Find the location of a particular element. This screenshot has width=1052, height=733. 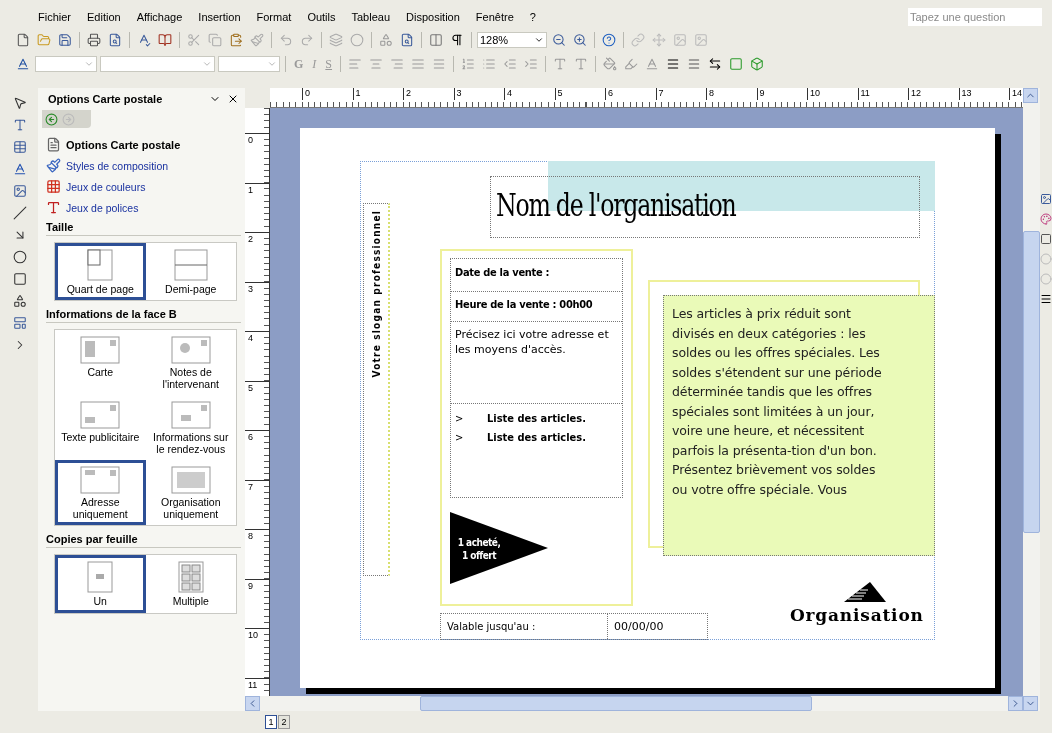

line-icon is located at coordinates (20, 213).